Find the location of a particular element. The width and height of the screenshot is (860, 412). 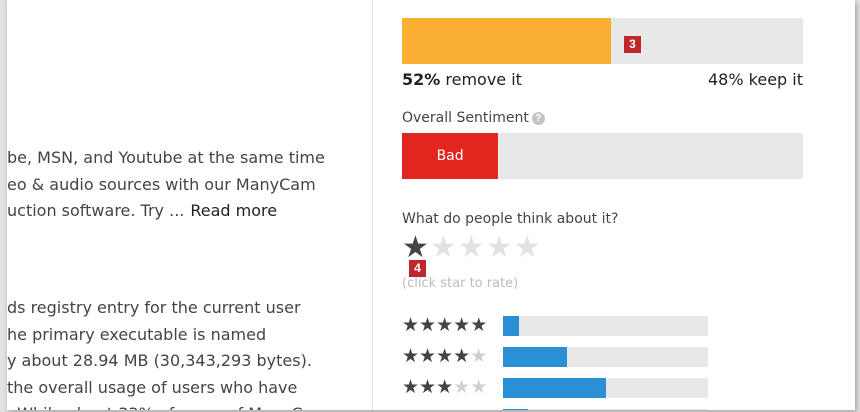

details-line: . While about 33% of users of ManyCam is located at coordinates (186, 405).